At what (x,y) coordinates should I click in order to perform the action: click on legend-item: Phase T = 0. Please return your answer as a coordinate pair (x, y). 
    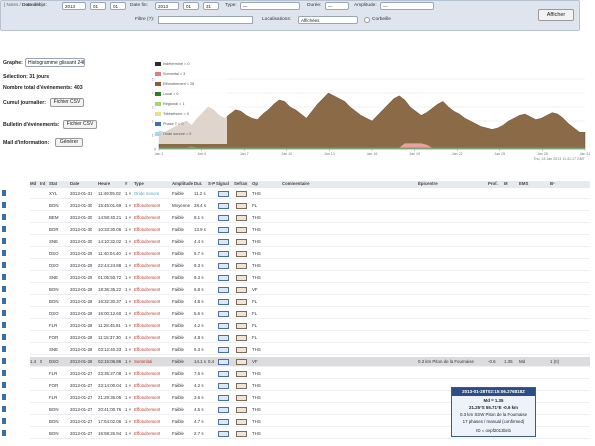
    Looking at the image, I should click on (169, 124).